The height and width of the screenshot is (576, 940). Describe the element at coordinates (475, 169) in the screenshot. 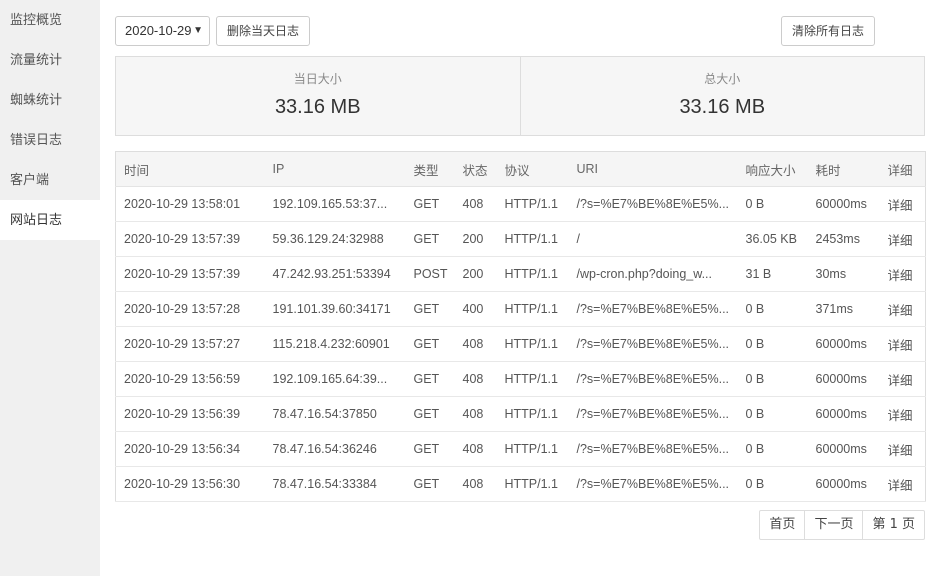

I see `column-header-status: 状态` at that location.